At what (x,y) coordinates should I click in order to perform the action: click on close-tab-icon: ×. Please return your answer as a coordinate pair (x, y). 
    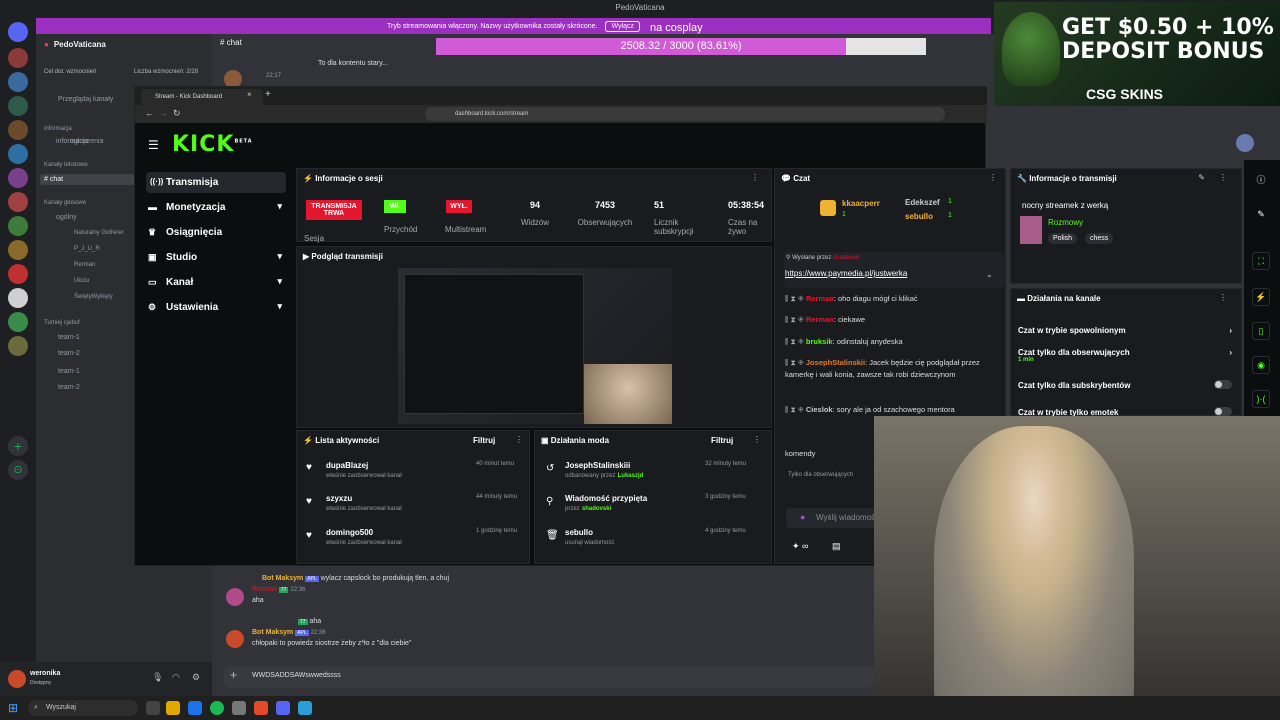
    Looking at the image, I should click on (249, 94).